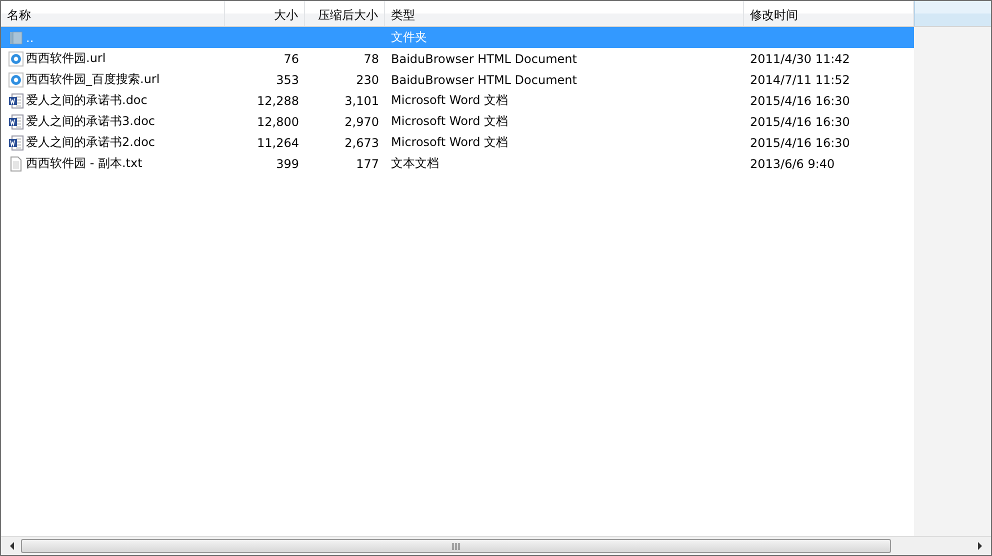  I want to click on file-row: 爱人之间的承诺书.doc 12,288 3,101 Microsoft Word 文档 2015/4/16 16:30, so click(457, 100).